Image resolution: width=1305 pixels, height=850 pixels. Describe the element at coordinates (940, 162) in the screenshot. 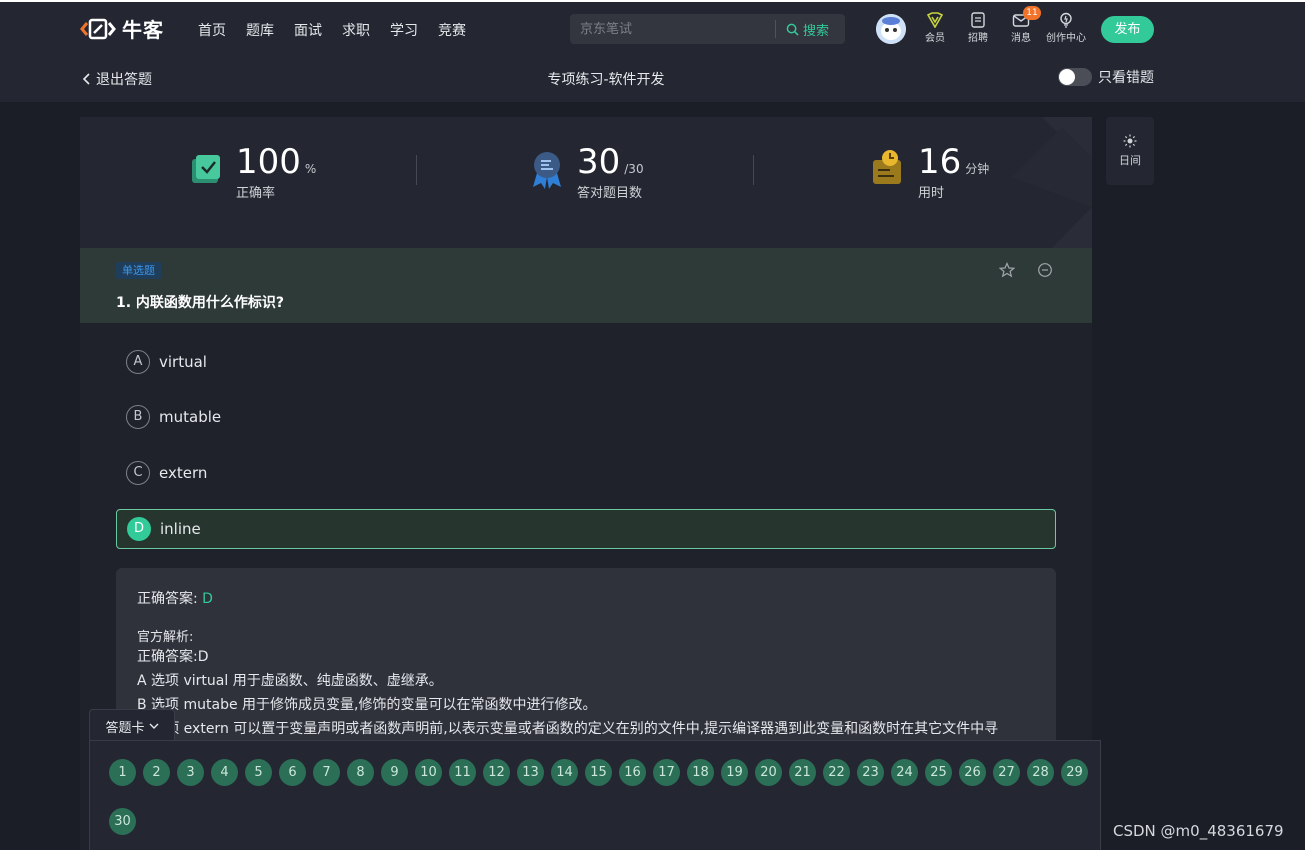

I see `time-used-value: 16` at that location.